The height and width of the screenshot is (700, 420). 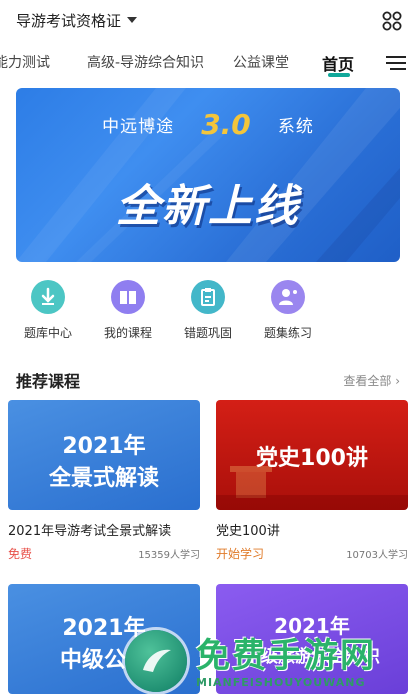 What do you see at coordinates (210, 21) in the screenshot?
I see `top-bar: 导游考试资格证` at bounding box center [210, 21].